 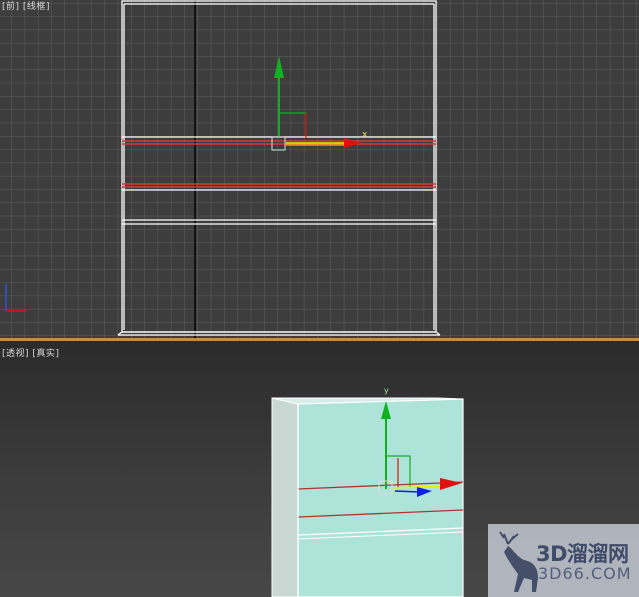 I want to click on front-viewport-label: [前] [线框], so click(x=26, y=6).